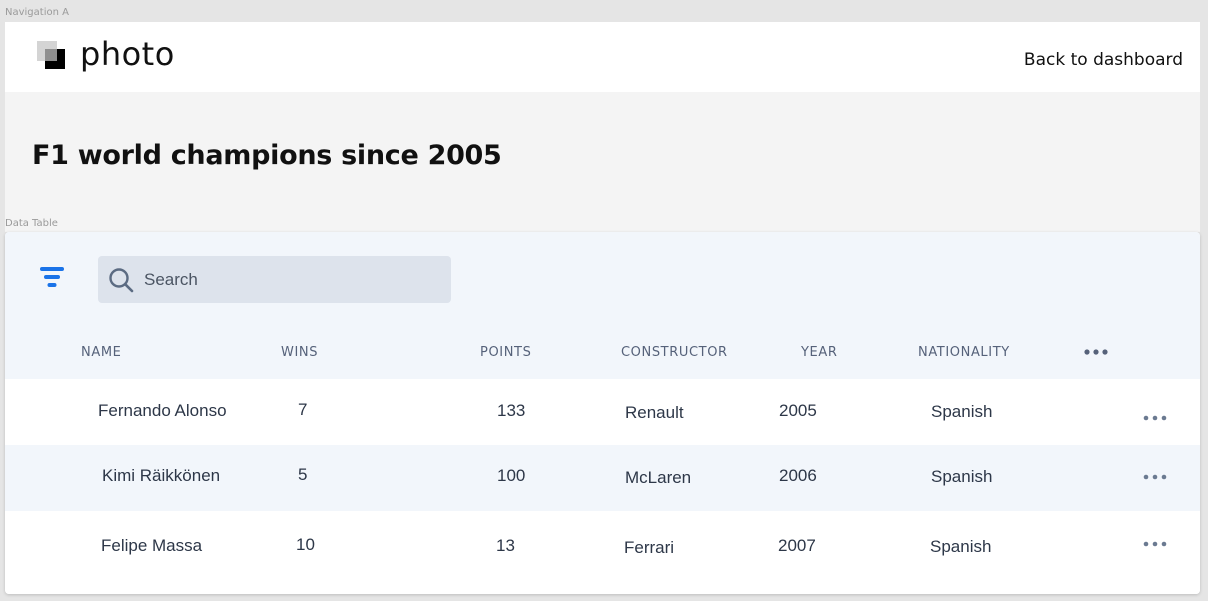 Image resolution: width=1208 pixels, height=601 pixels. What do you see at coordinates (797, 545) in the screenshot?
I see `cell-year: 2007` at bounding box center [797, 545].